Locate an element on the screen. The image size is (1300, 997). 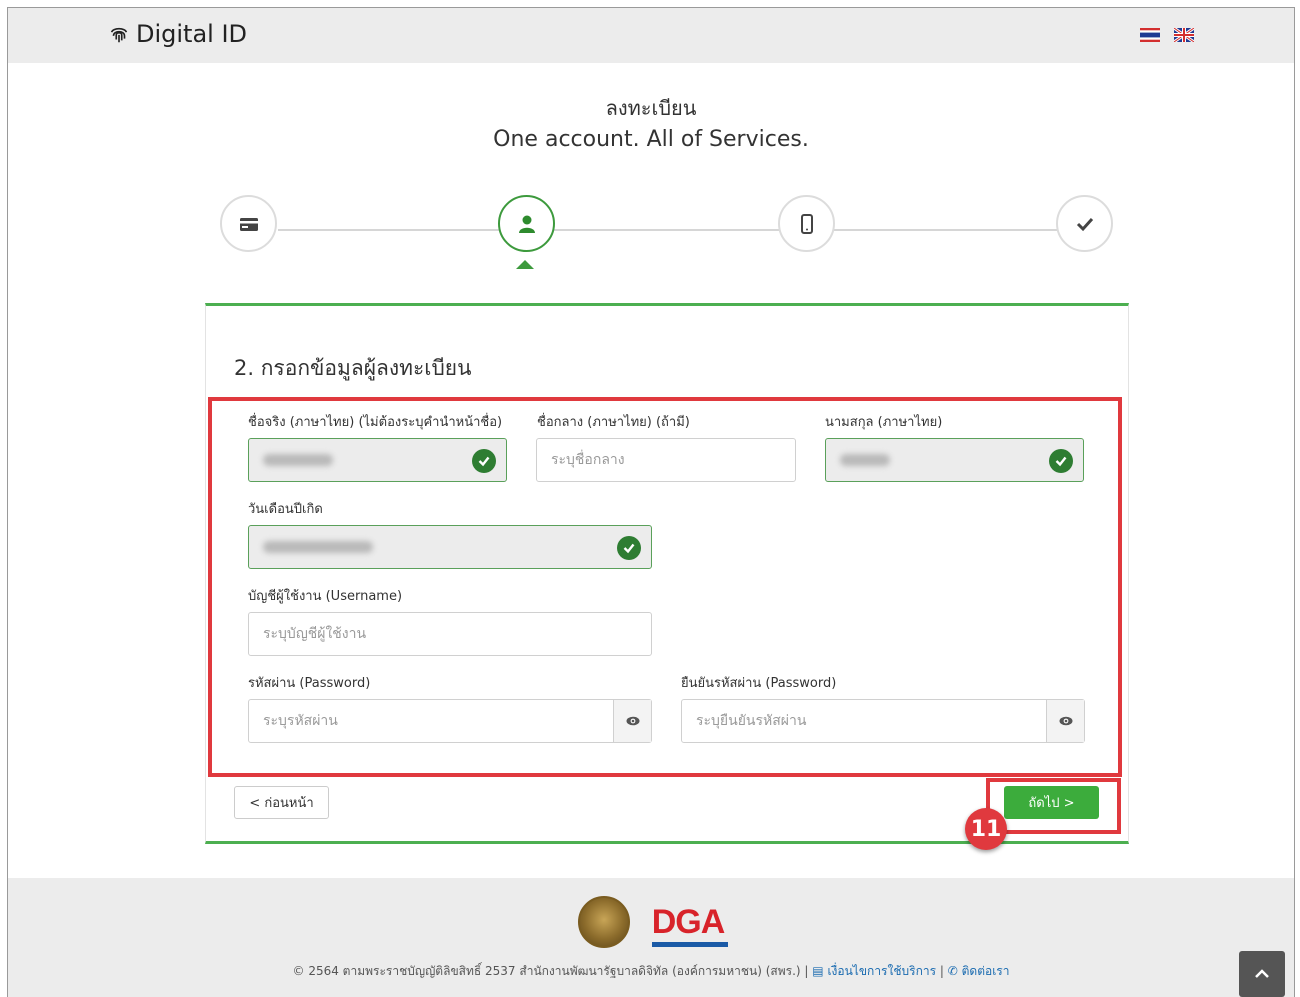
brand-logo: Digital ID is located at coordinates (177, 34).